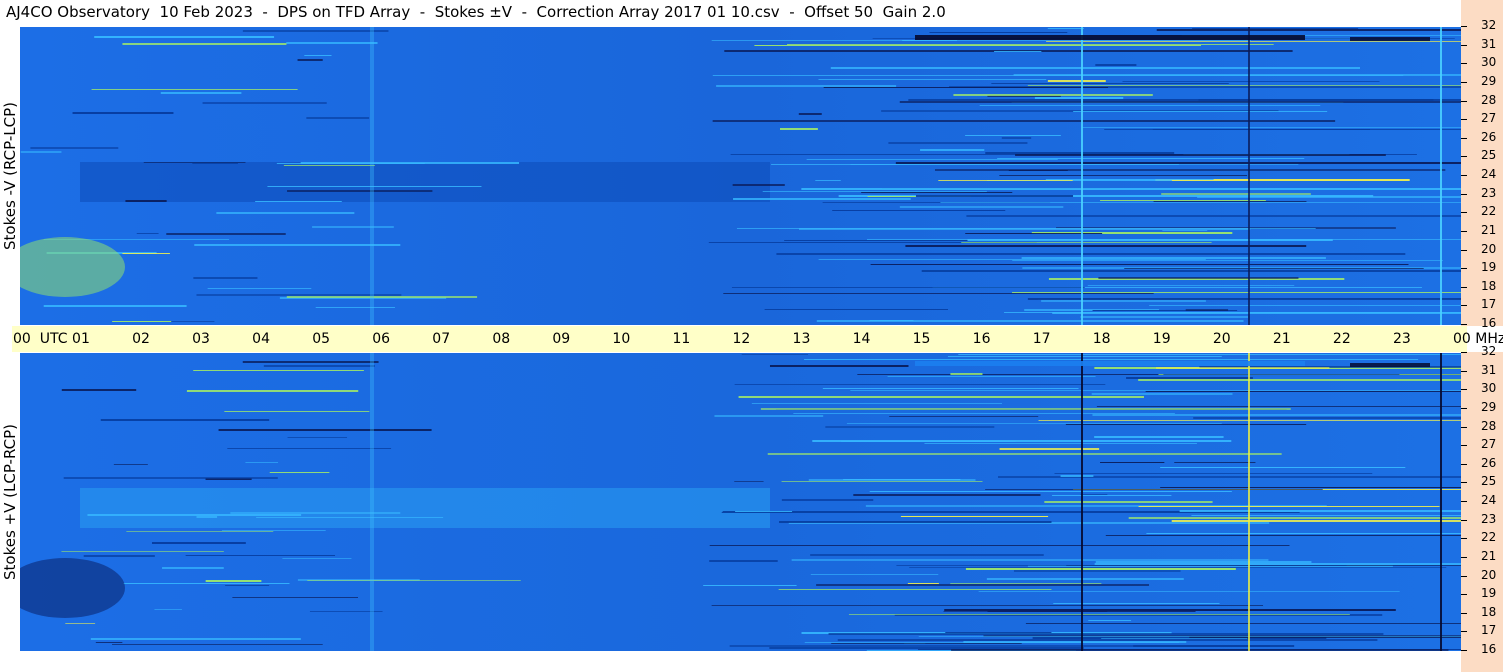  I want to click on freq-tick-label: 30, so click(1489, 62).